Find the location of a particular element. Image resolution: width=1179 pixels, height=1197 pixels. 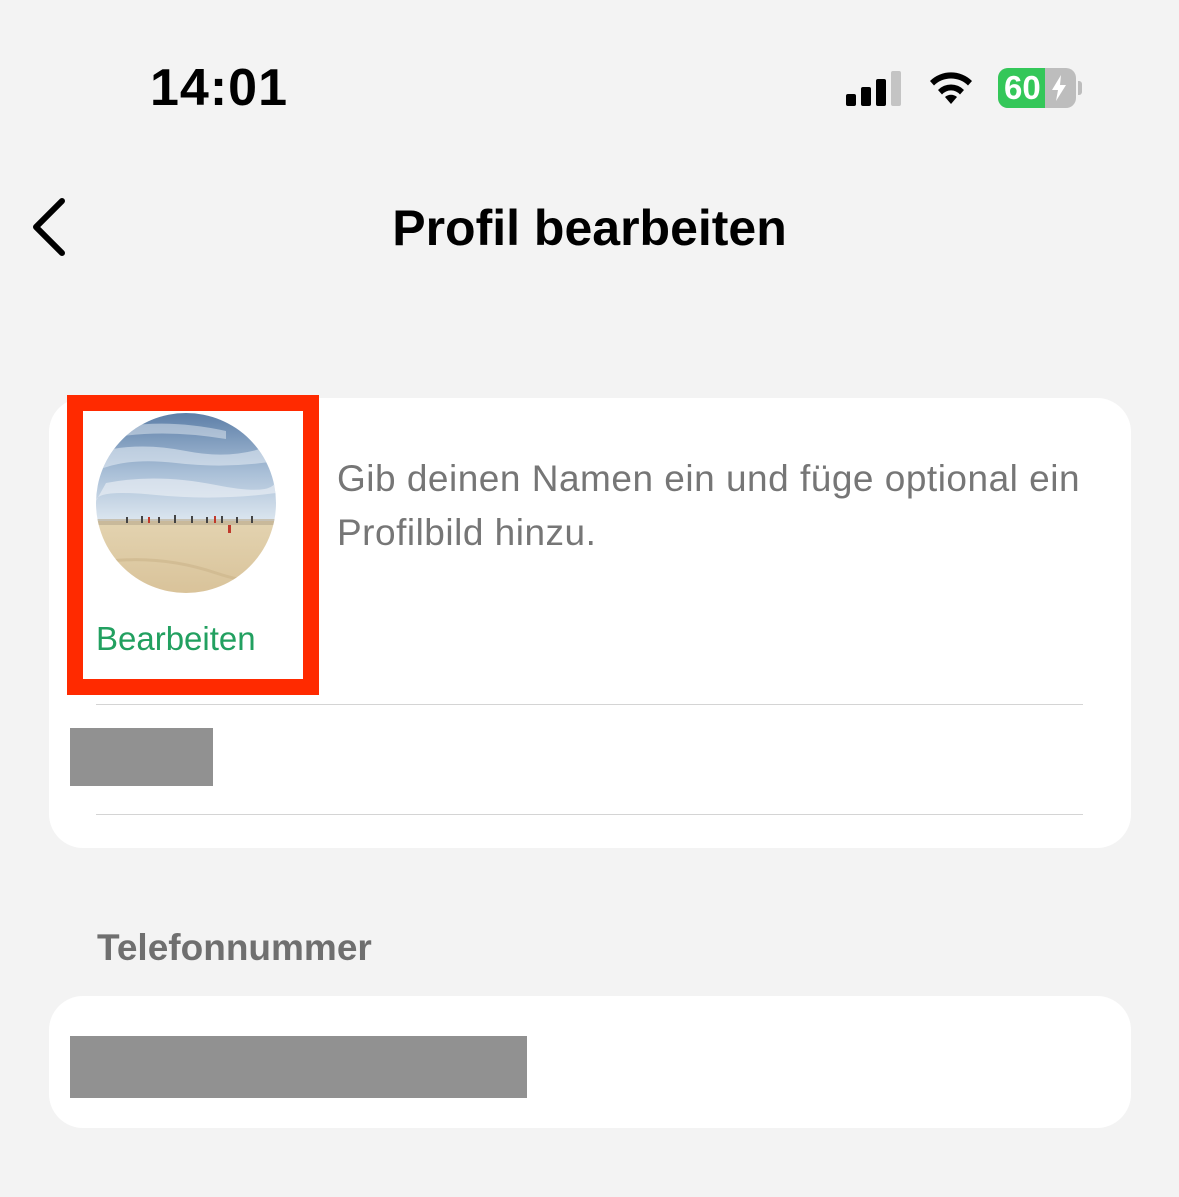

battery-cap is located at coordinates (1080, 88).